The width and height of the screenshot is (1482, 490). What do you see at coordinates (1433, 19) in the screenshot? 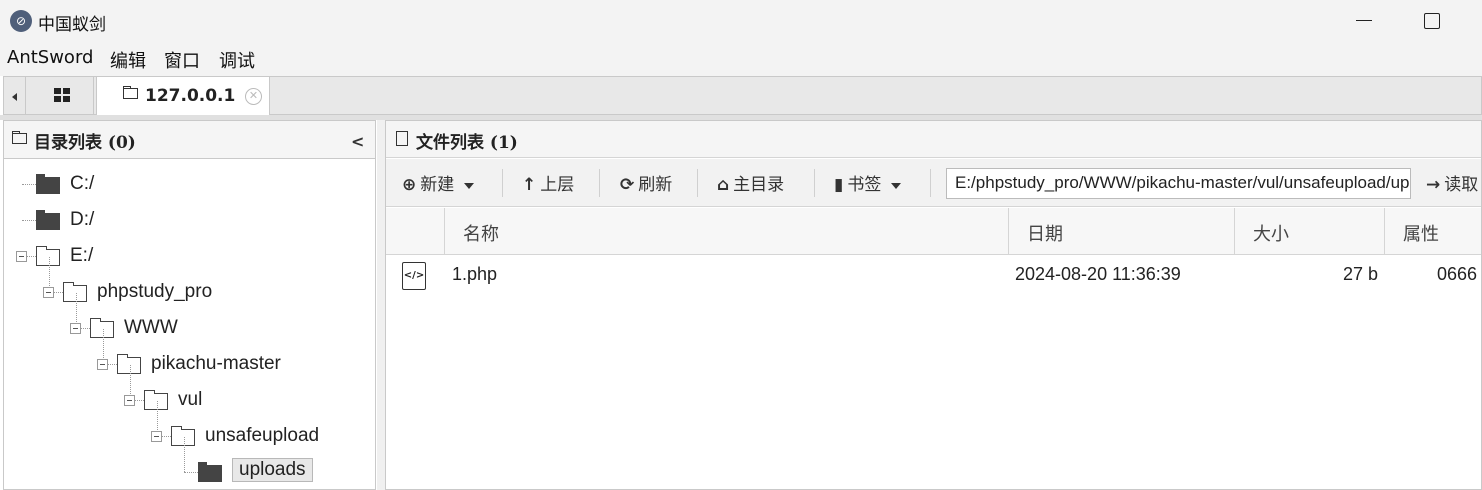
I see `maximize-icon` at bounding box center [1433, 19].